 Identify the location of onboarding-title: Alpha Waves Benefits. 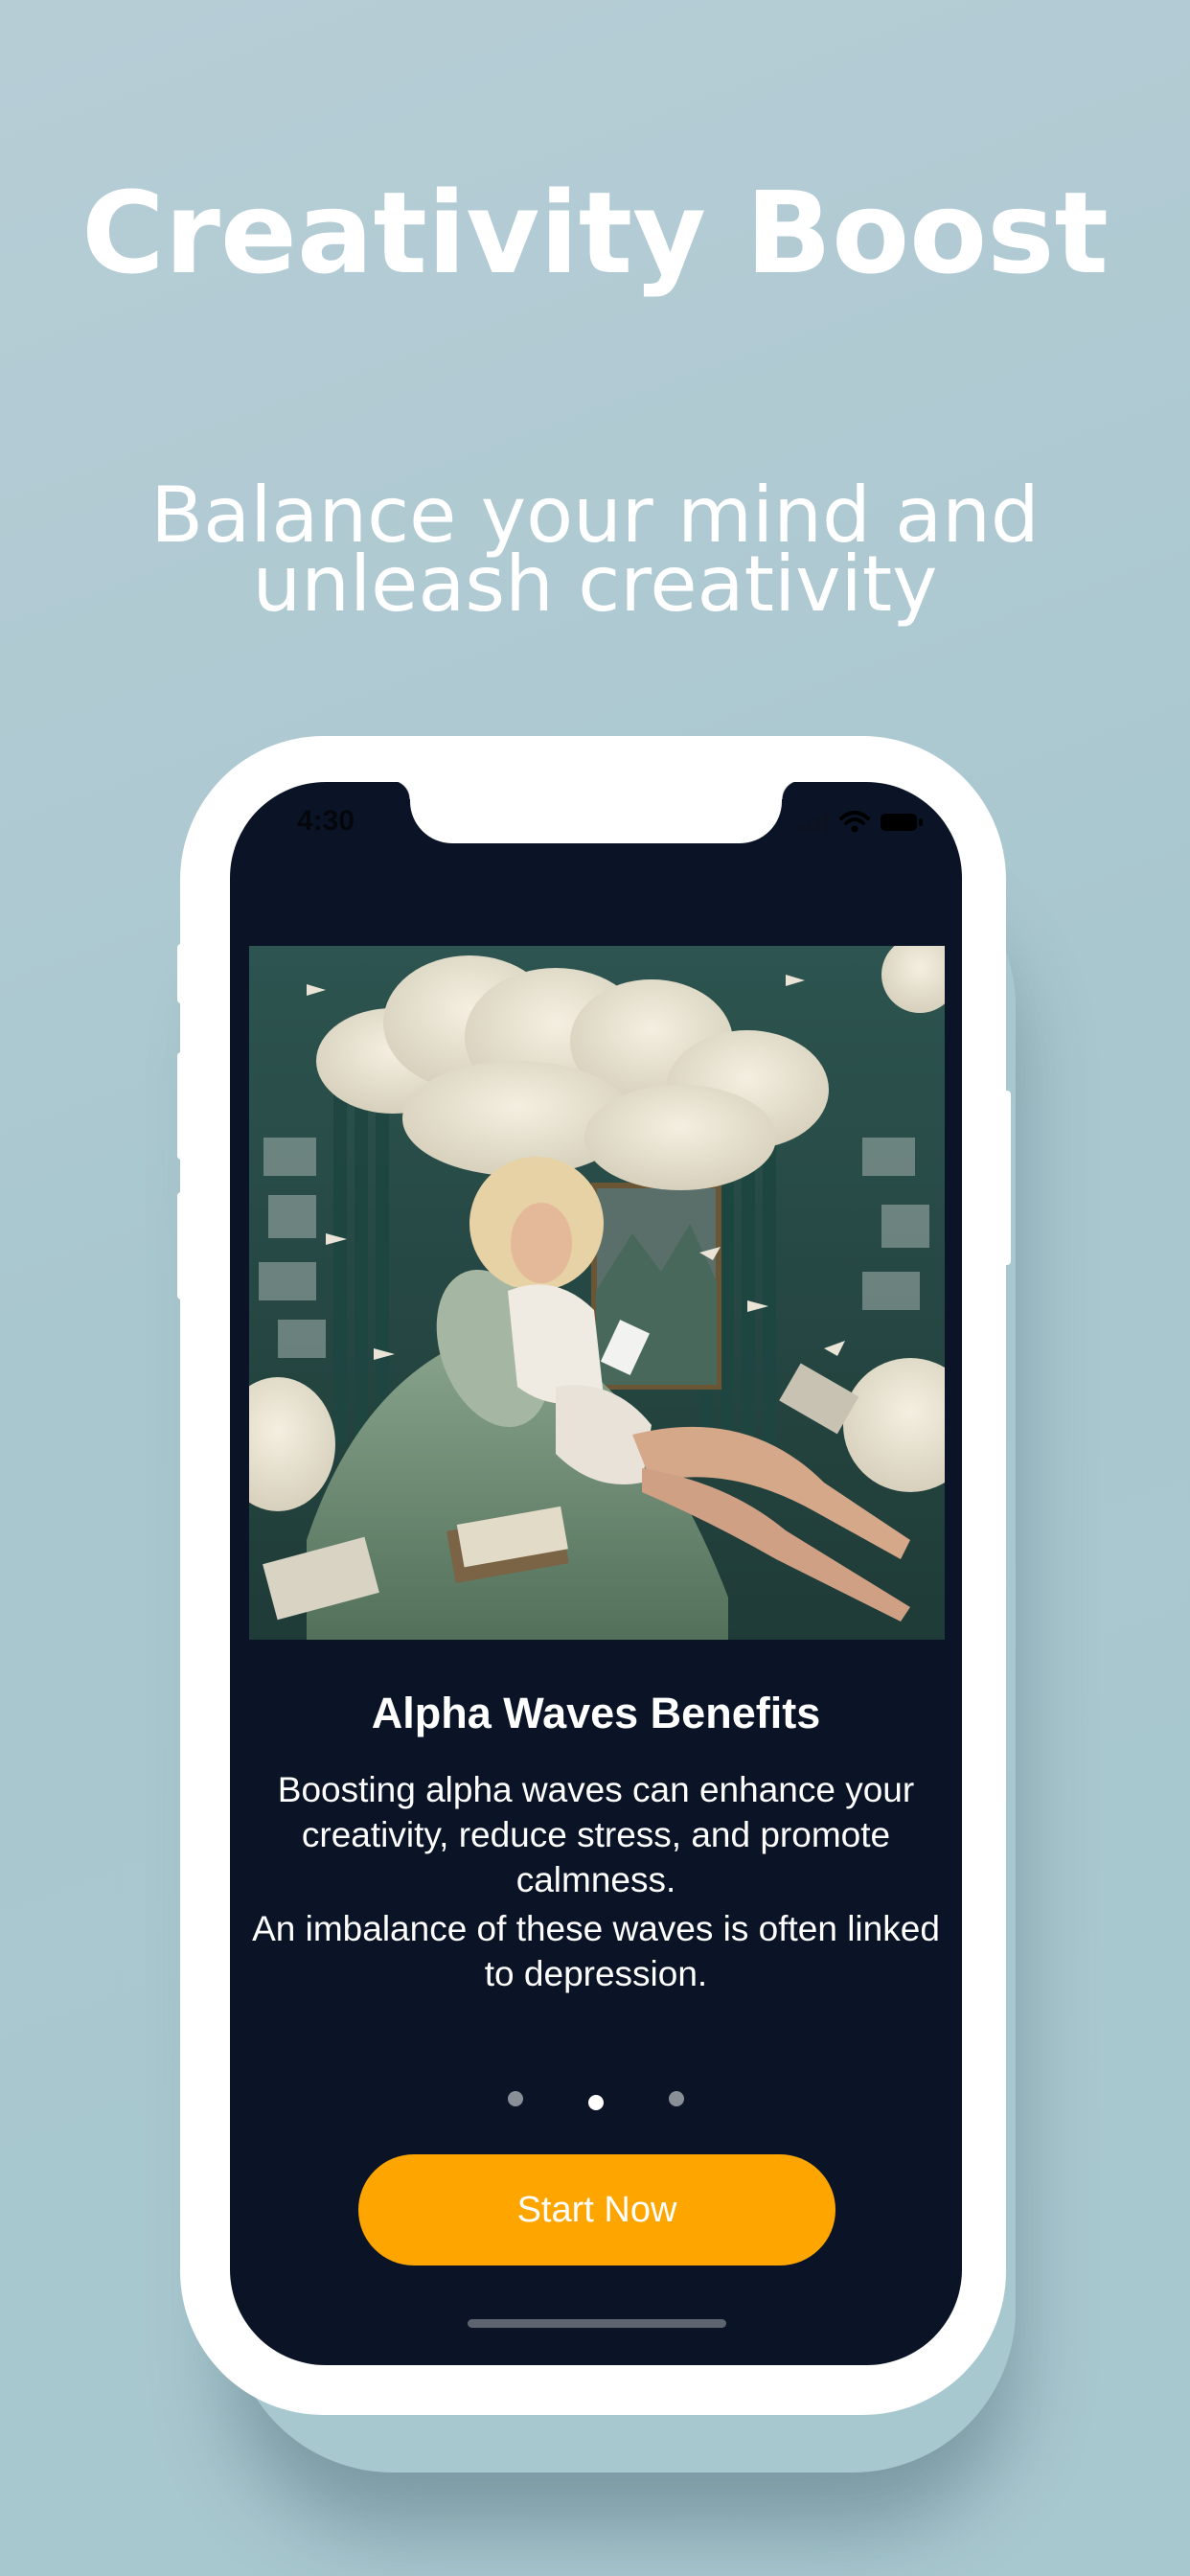
(596, 1713).